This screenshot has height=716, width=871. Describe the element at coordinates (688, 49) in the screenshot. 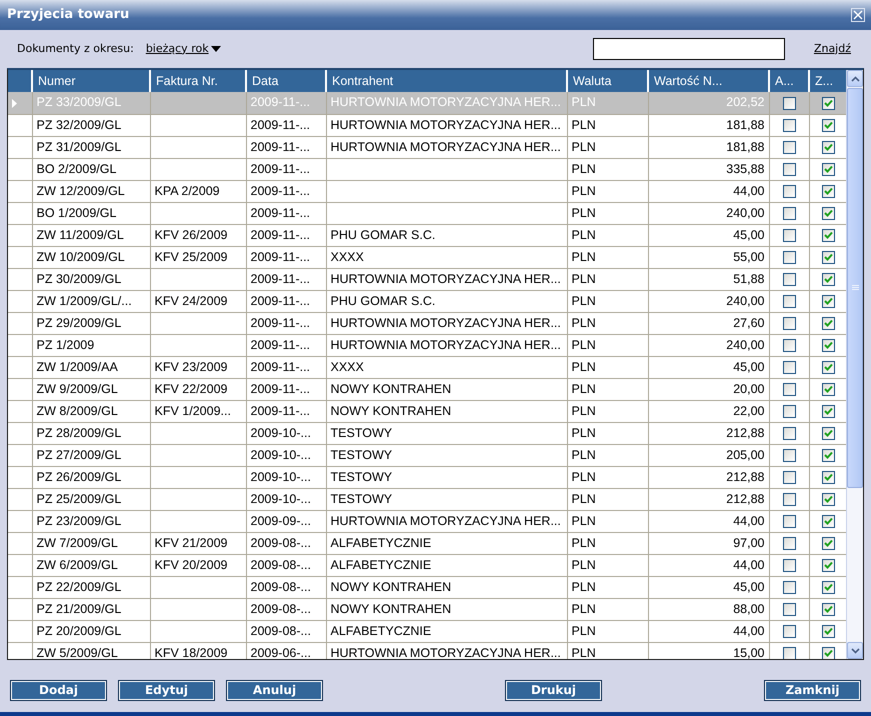

I see `search-field` at that location.